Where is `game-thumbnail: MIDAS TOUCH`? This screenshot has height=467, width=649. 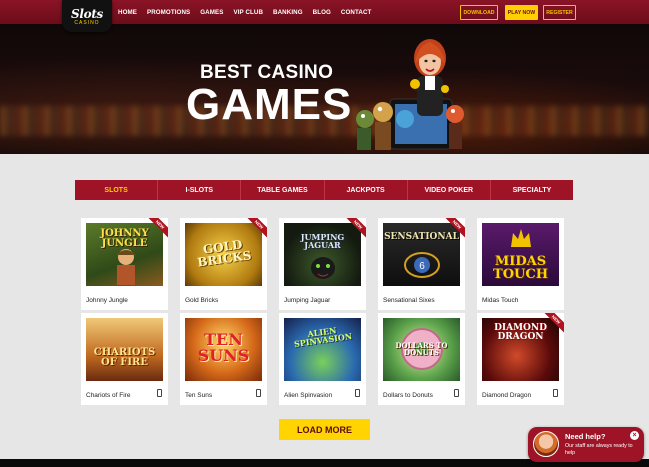 game-thumbnail: MIDAS TOUCH is located at coordinates (520, 254).